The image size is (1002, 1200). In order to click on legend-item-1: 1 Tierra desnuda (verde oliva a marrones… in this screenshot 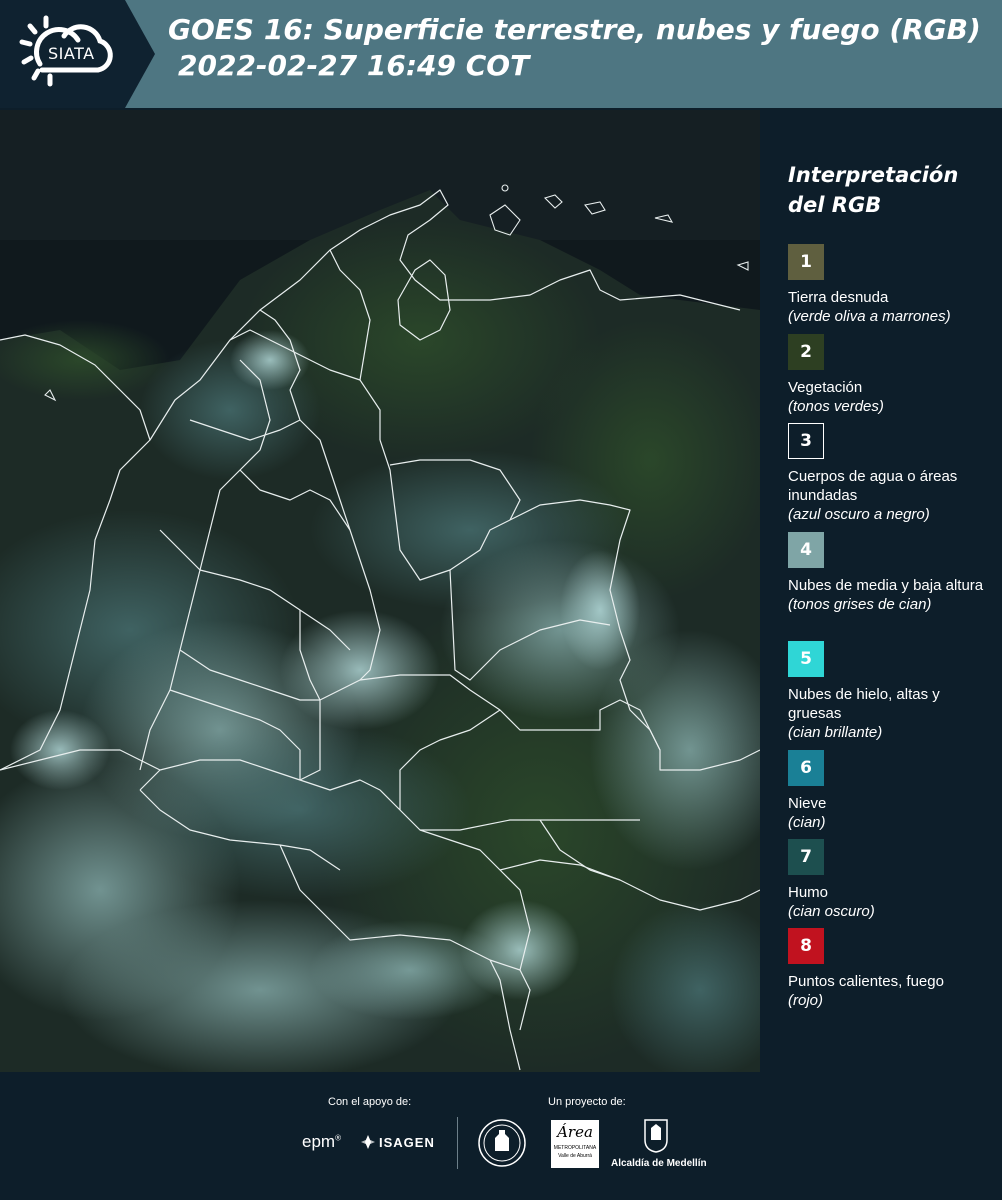, I will do `click(890, 285)`.